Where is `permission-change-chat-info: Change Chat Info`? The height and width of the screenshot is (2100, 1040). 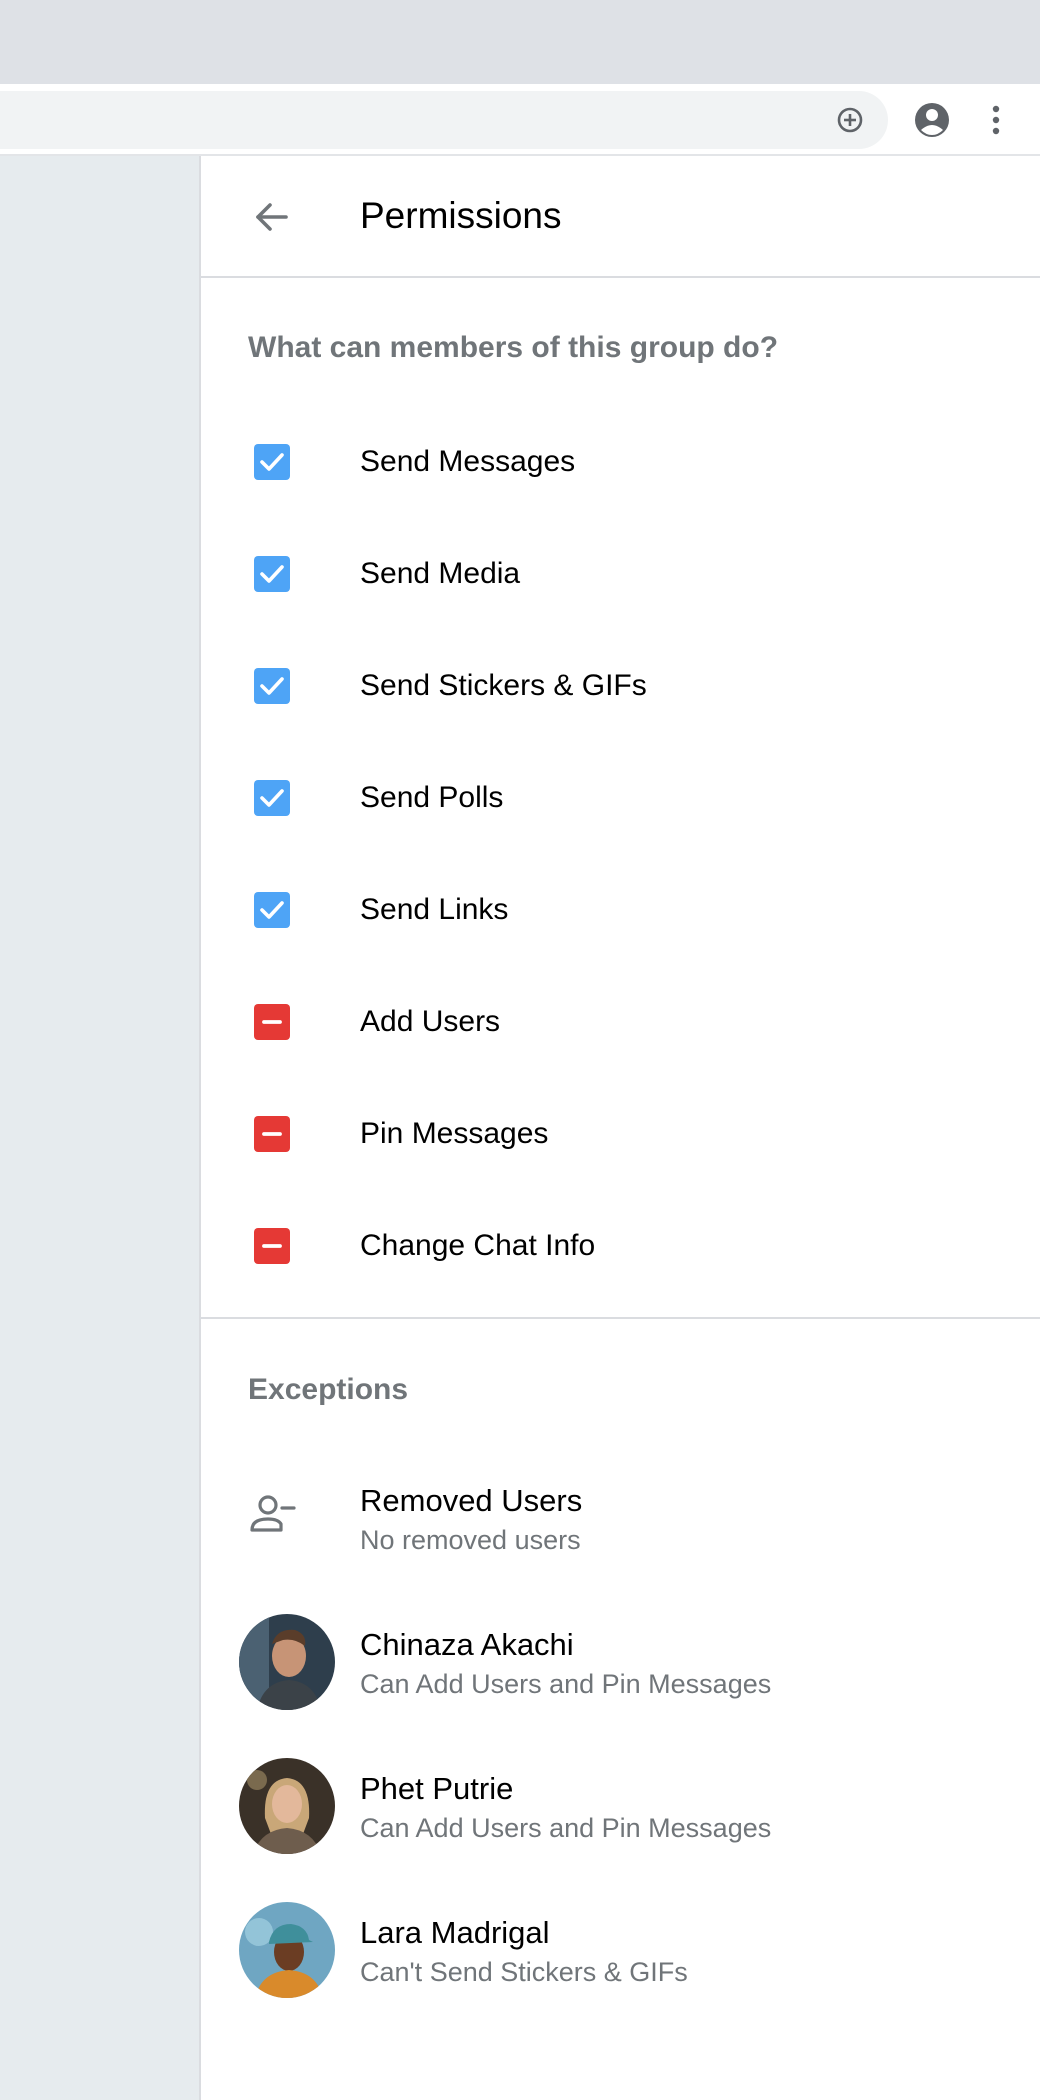 permission-change-chat-info: Change Chat Info is located at coordinates (620, 1246).